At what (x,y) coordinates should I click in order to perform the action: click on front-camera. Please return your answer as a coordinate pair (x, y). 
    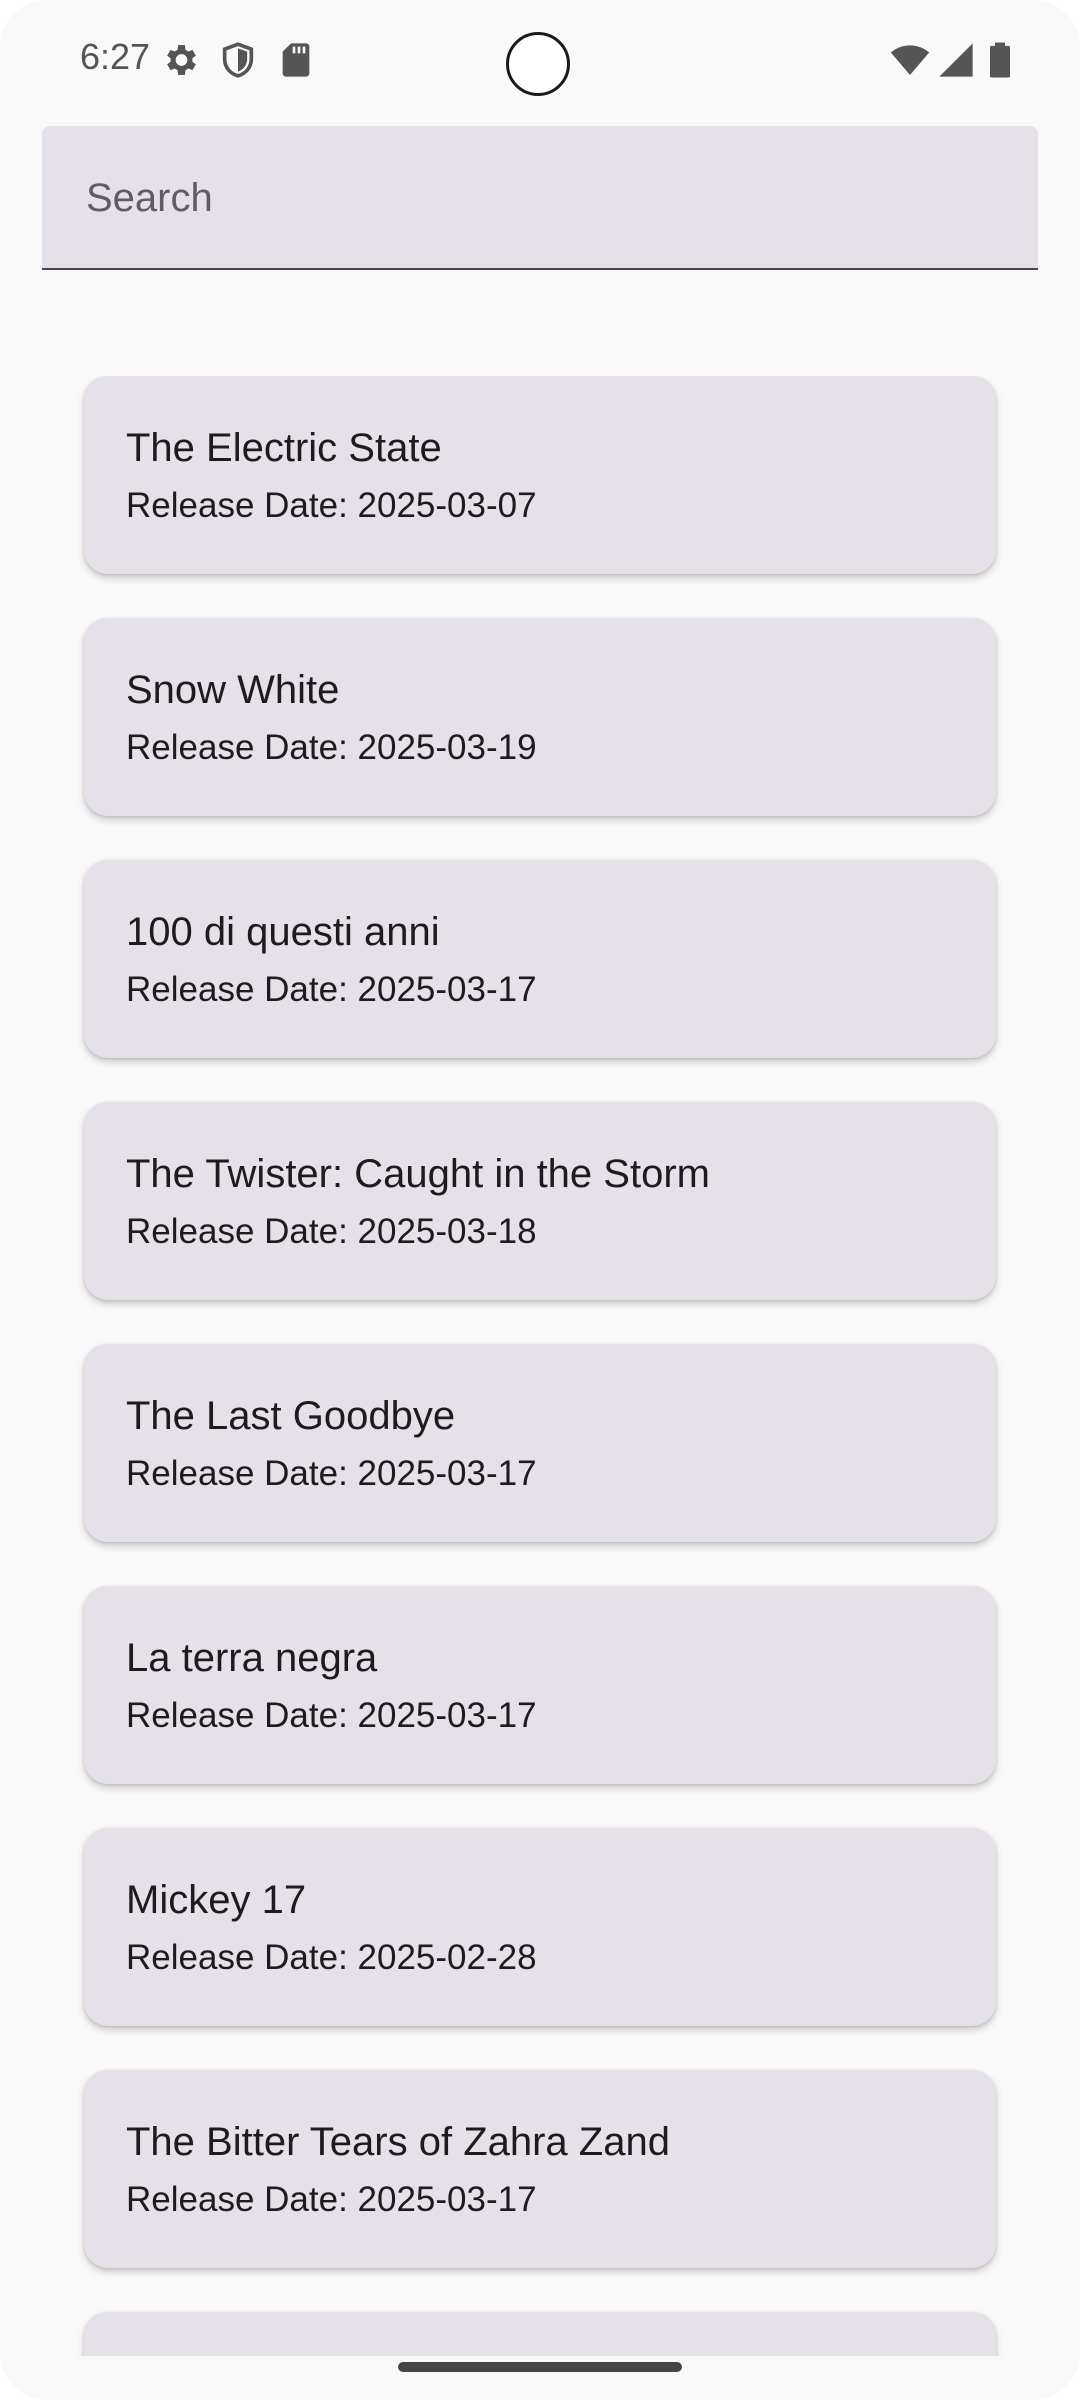
    Looking at the image, I should click on (538, 64).